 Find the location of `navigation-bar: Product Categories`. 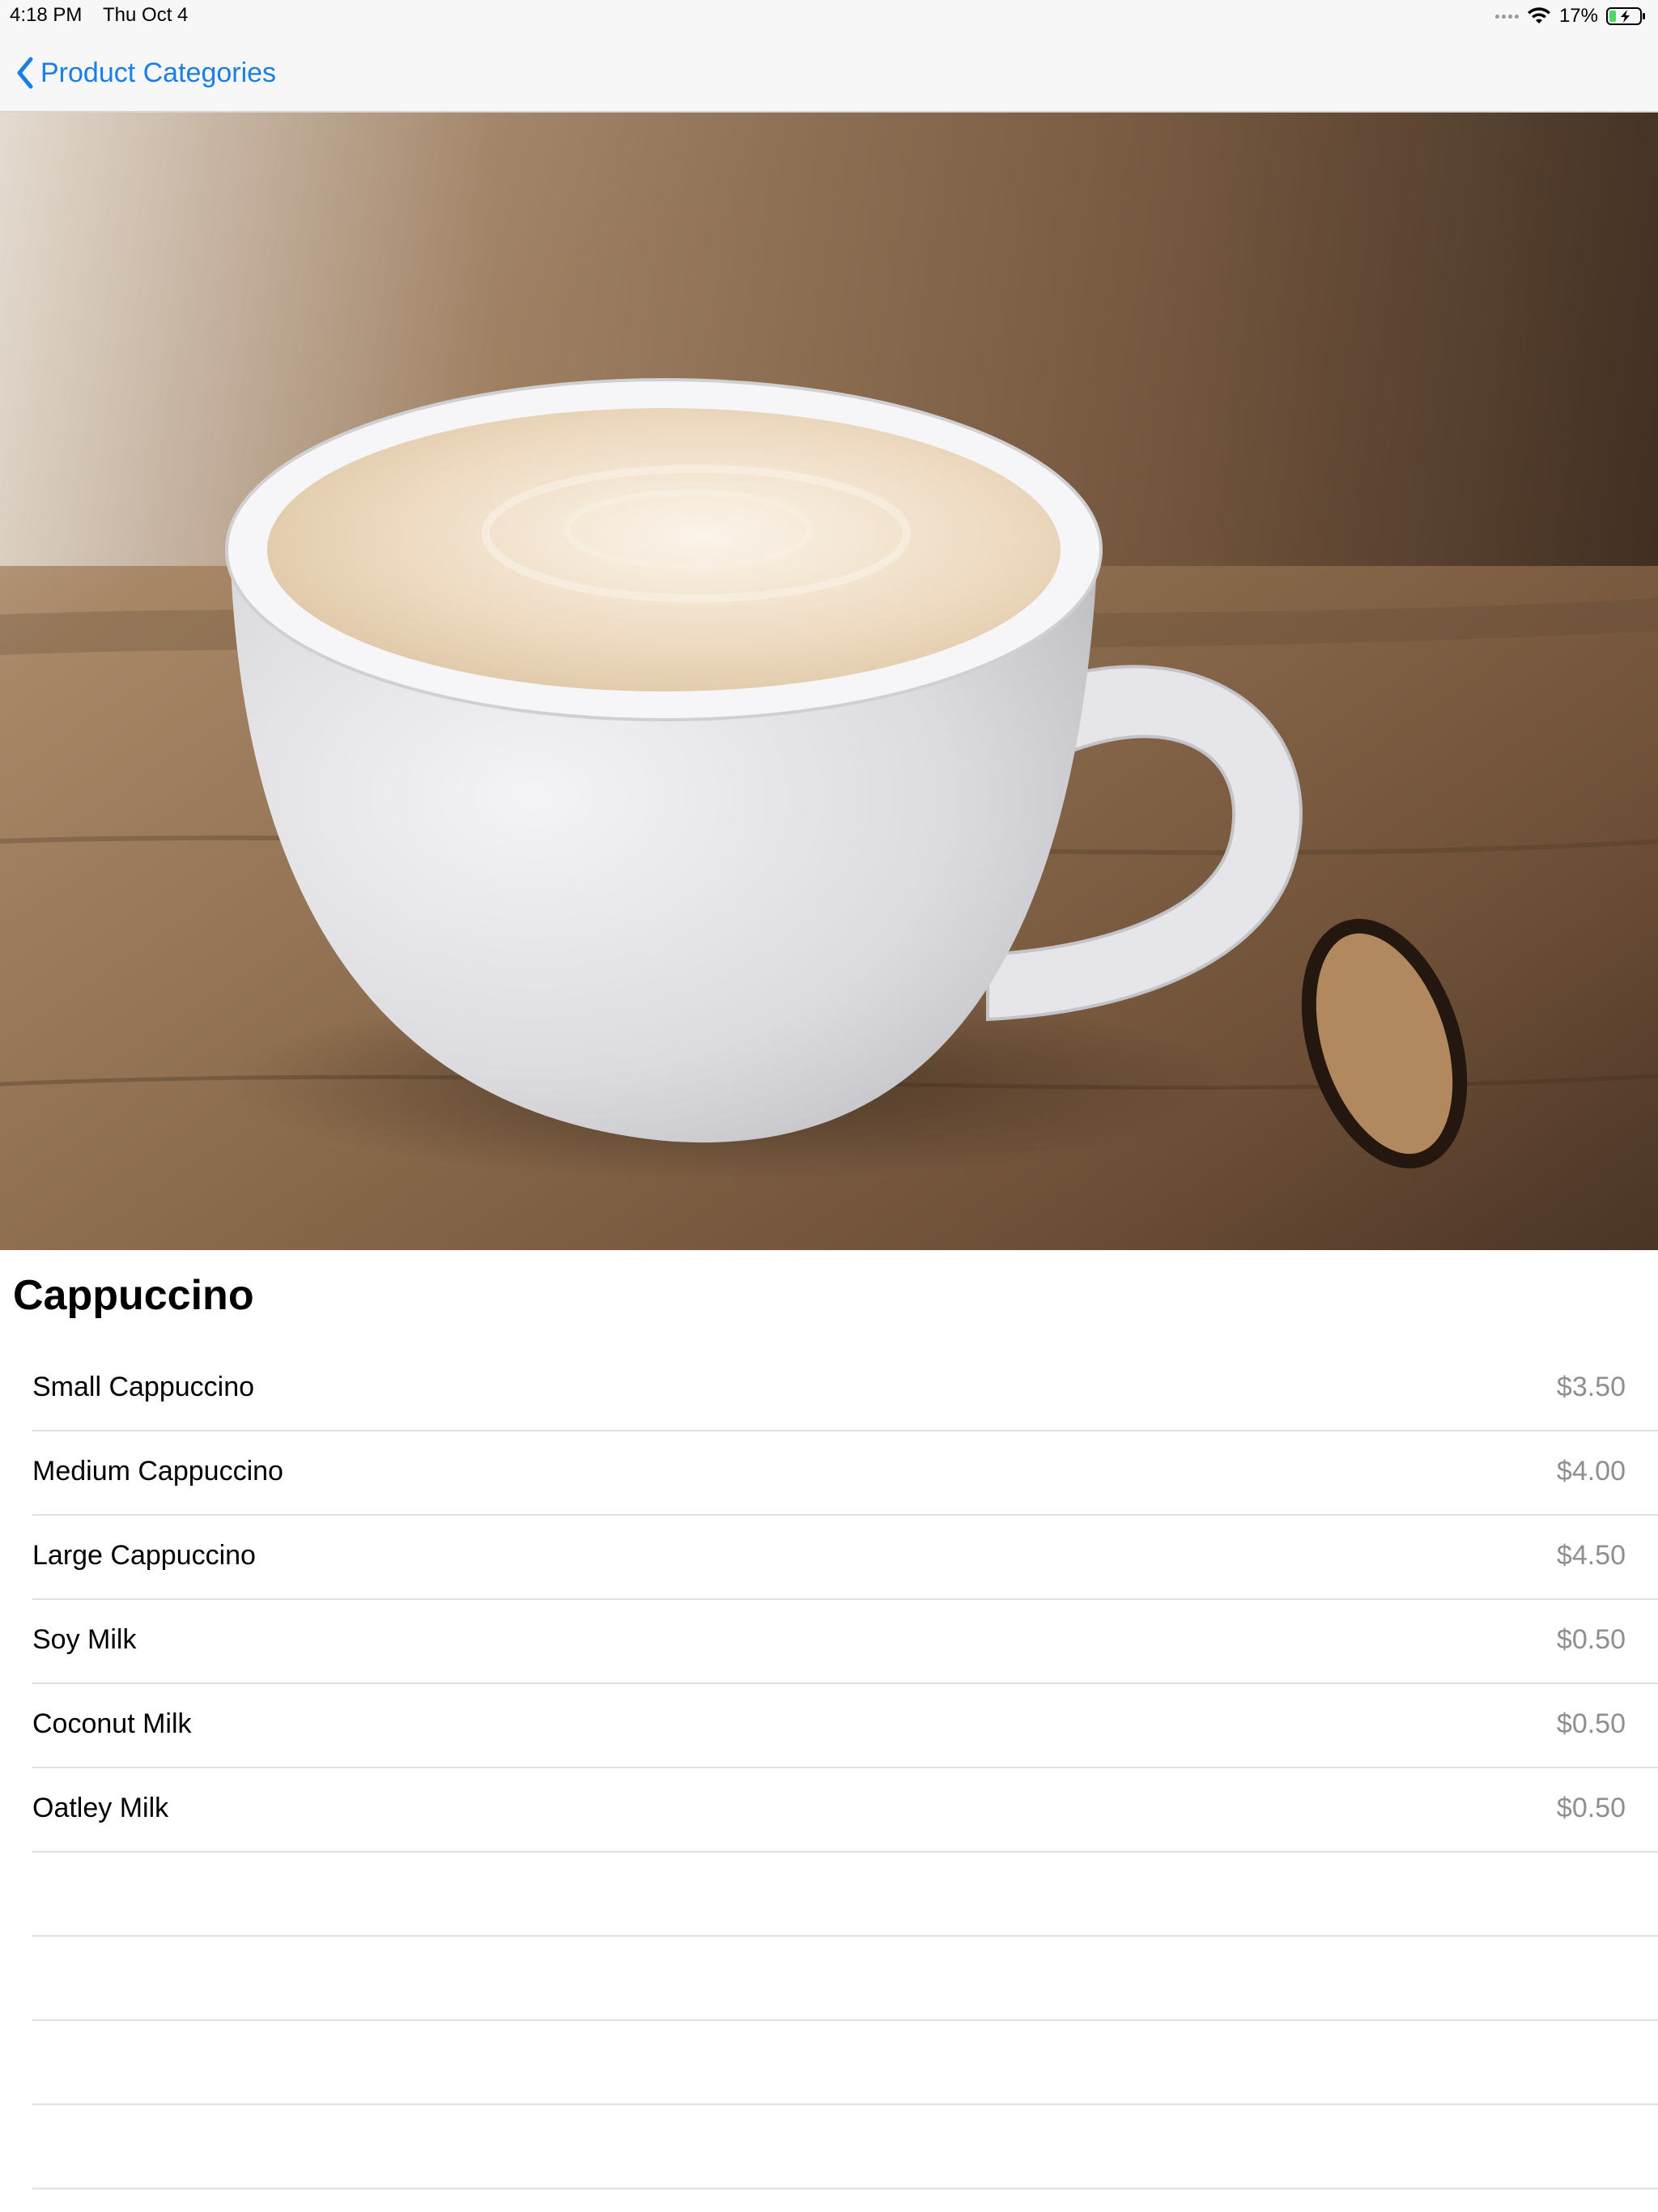

navigation-bar: Product Categories is located at coordinates (829, 74).